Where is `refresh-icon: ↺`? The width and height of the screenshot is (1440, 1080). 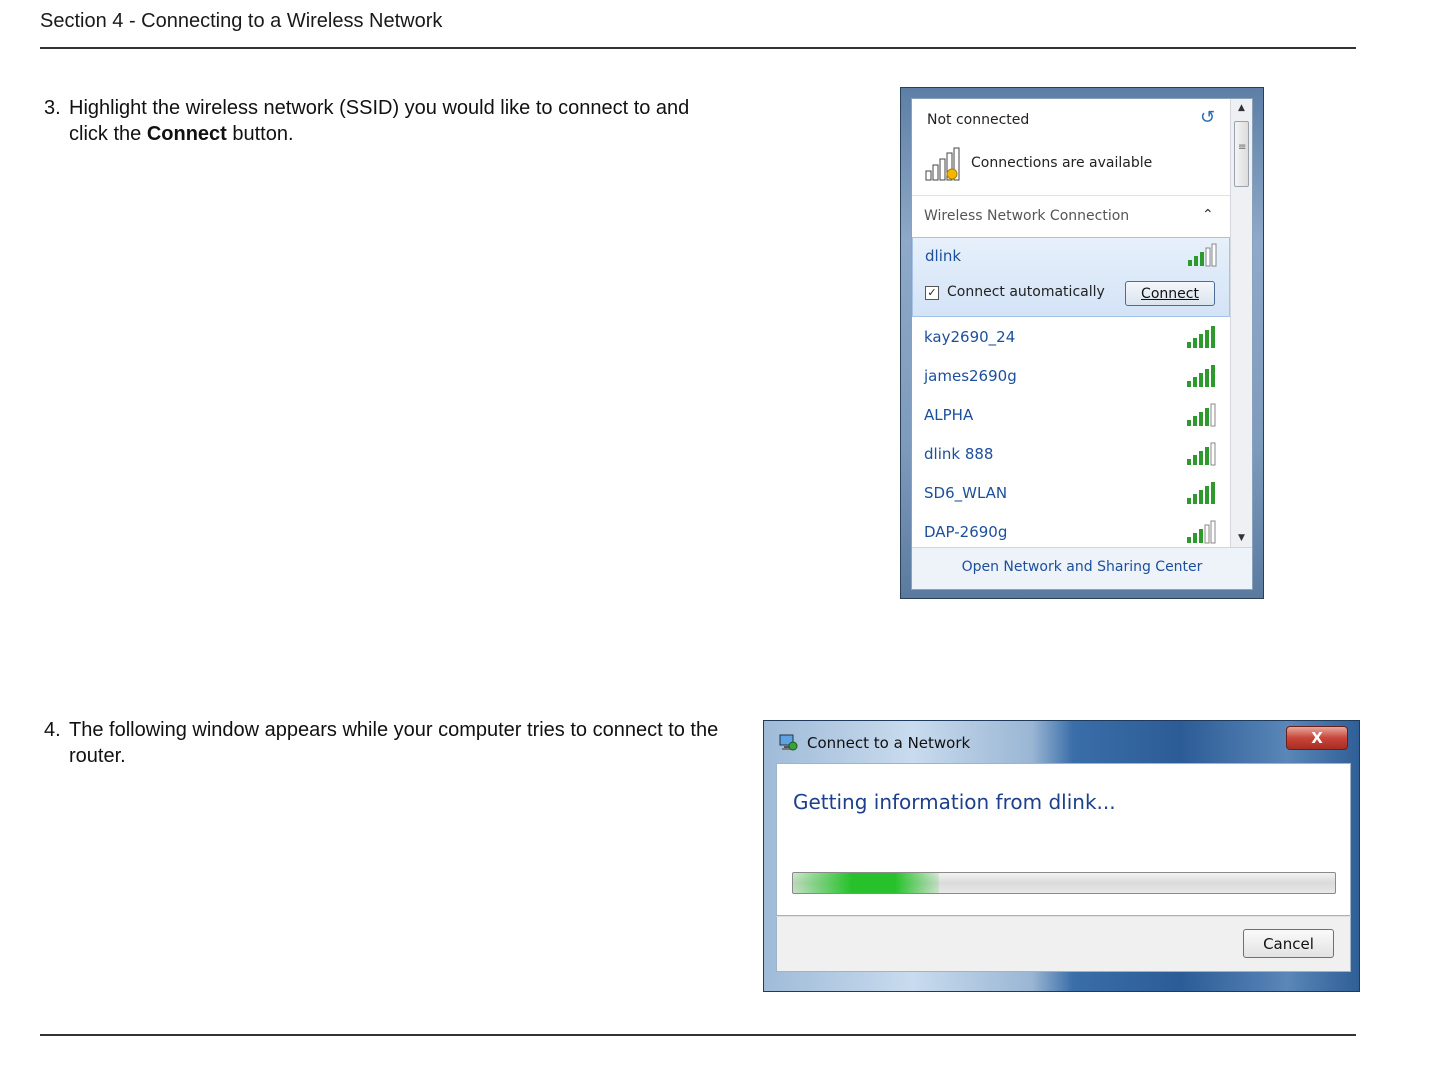
refresh-icon: ↺ is located at coordinates (1207, 117).